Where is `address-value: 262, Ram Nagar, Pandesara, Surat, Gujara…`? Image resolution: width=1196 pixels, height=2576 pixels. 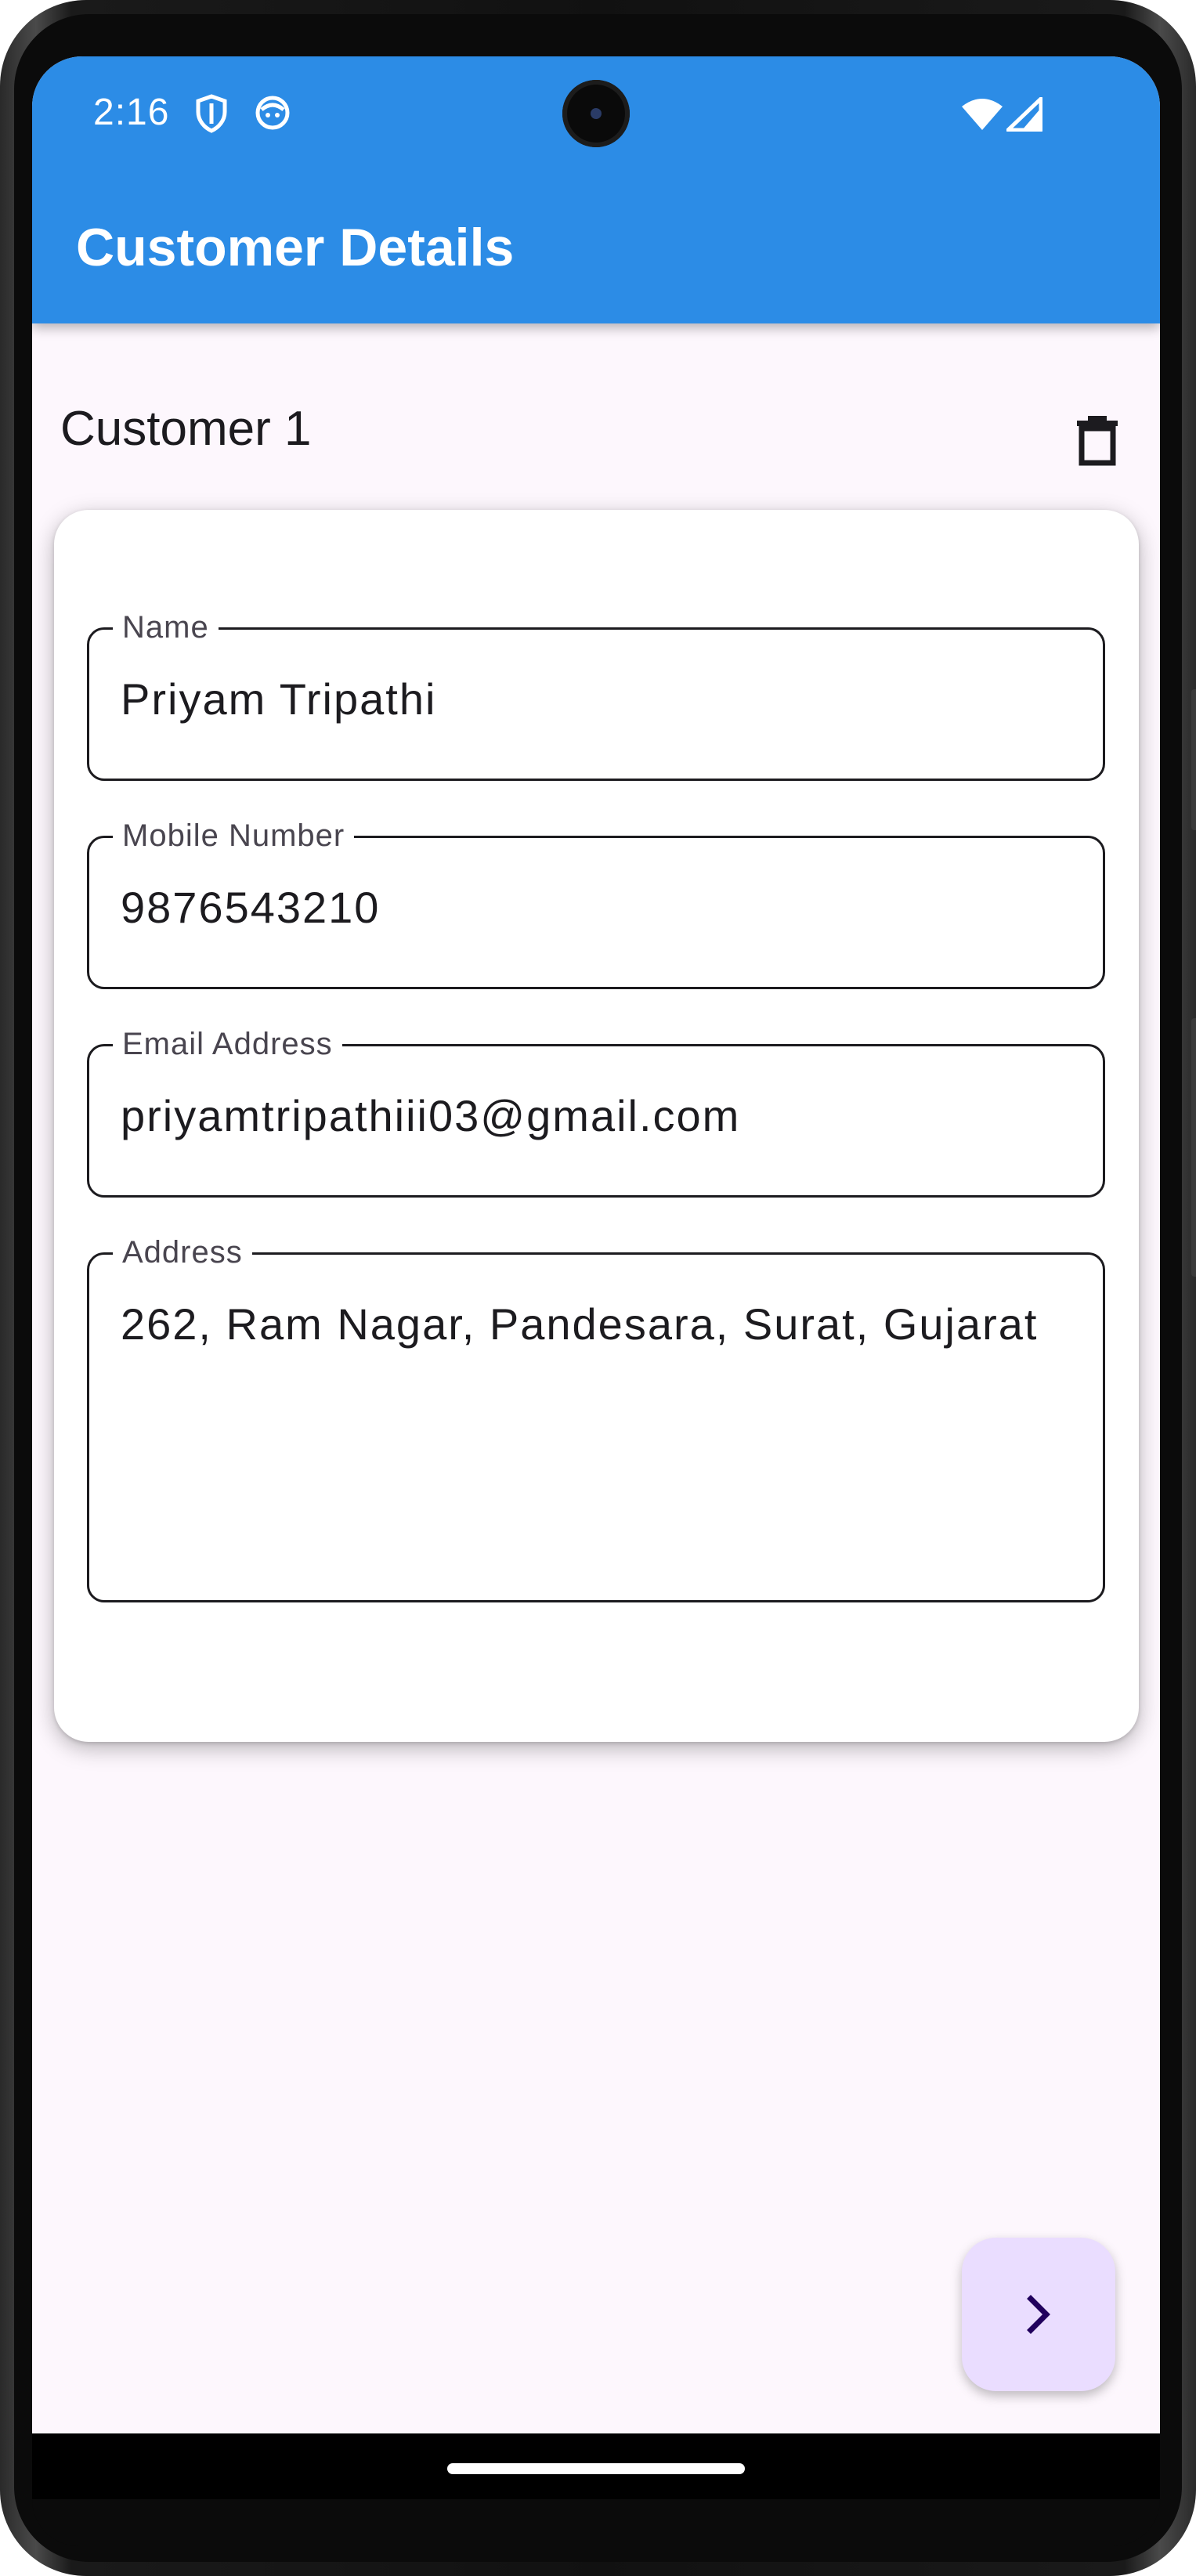 address-value: 262, Ram Nagar, Pandesara, Surat, Gujara… is located at coordinates (579, 1324).